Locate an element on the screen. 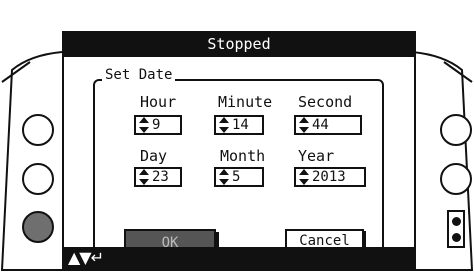 This screenshot has width=474, height=277. year-value: 2013 is located at coordinates (329, 177).